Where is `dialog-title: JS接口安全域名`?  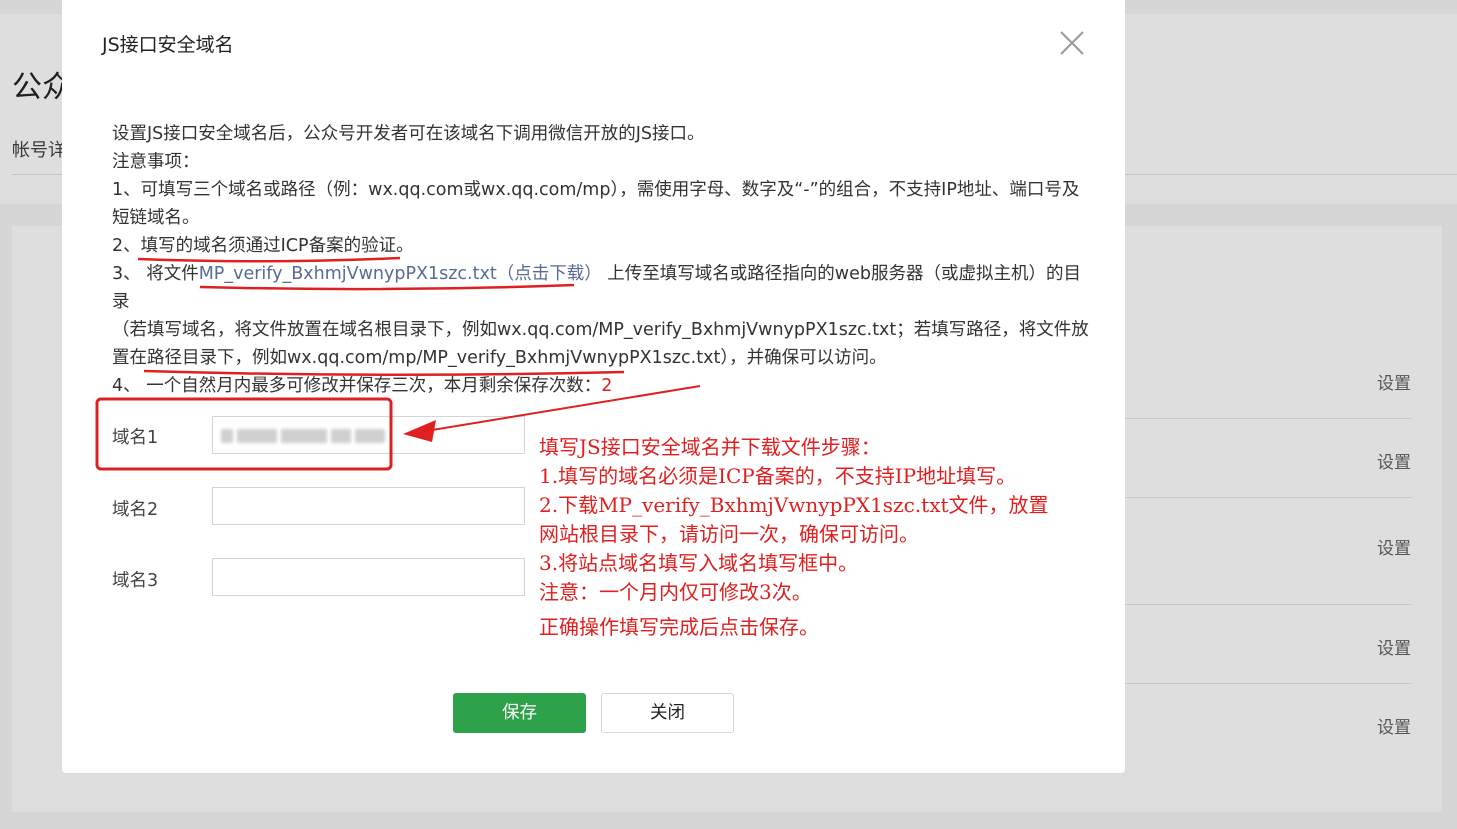
dialog-title: JS接口安全域名 is located at coordinates (168, 45).